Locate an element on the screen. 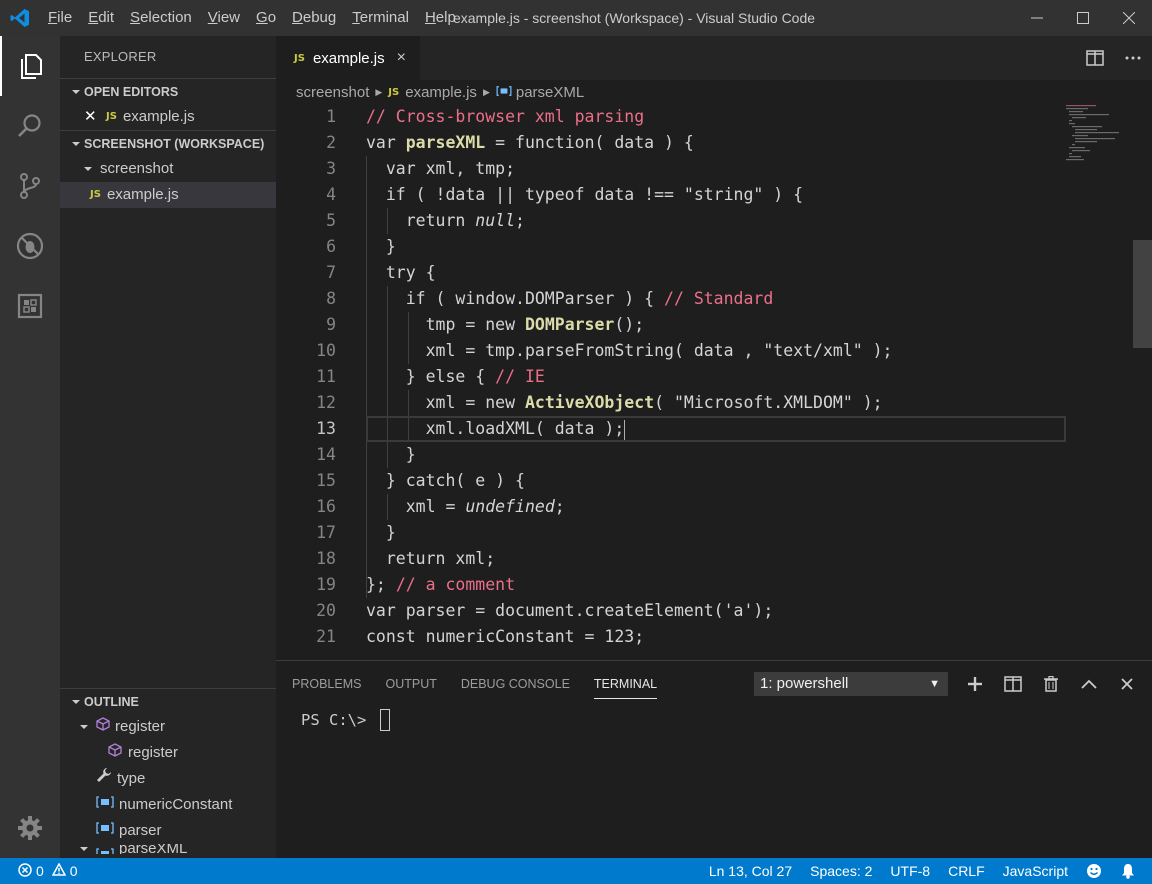  code-line: 7 try { is located at coordinates (671, 273).